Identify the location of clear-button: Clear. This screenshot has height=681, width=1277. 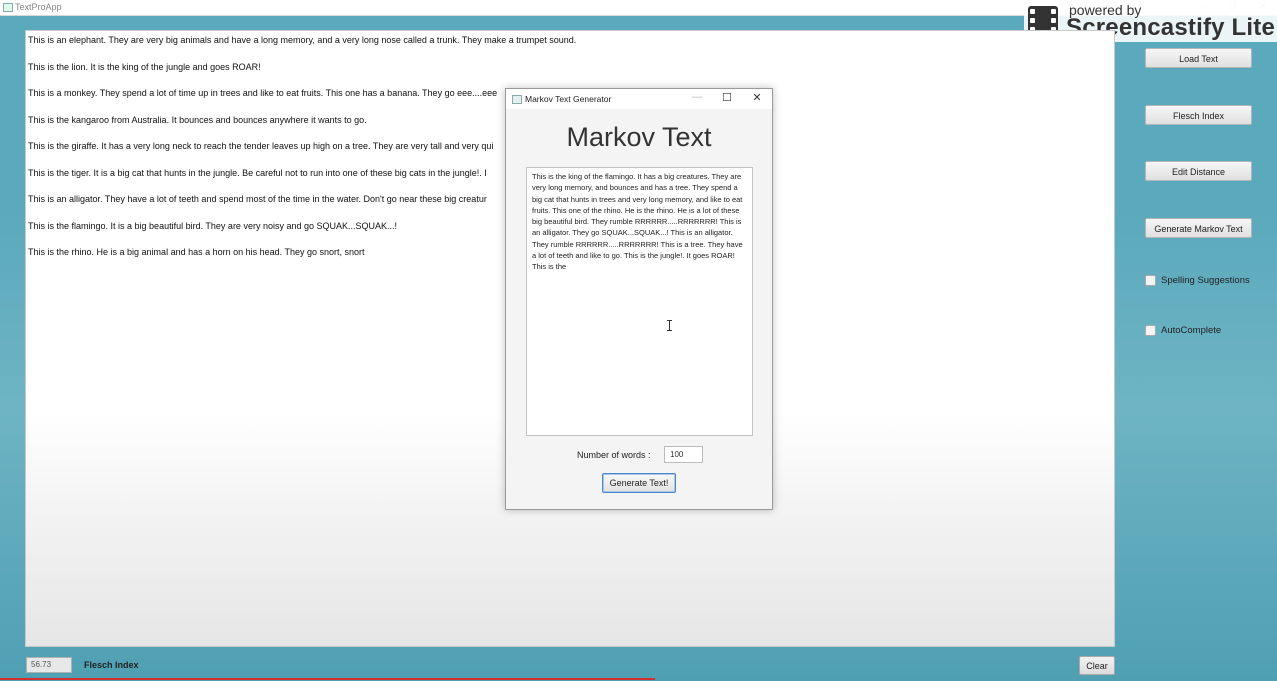
(1097, 665).